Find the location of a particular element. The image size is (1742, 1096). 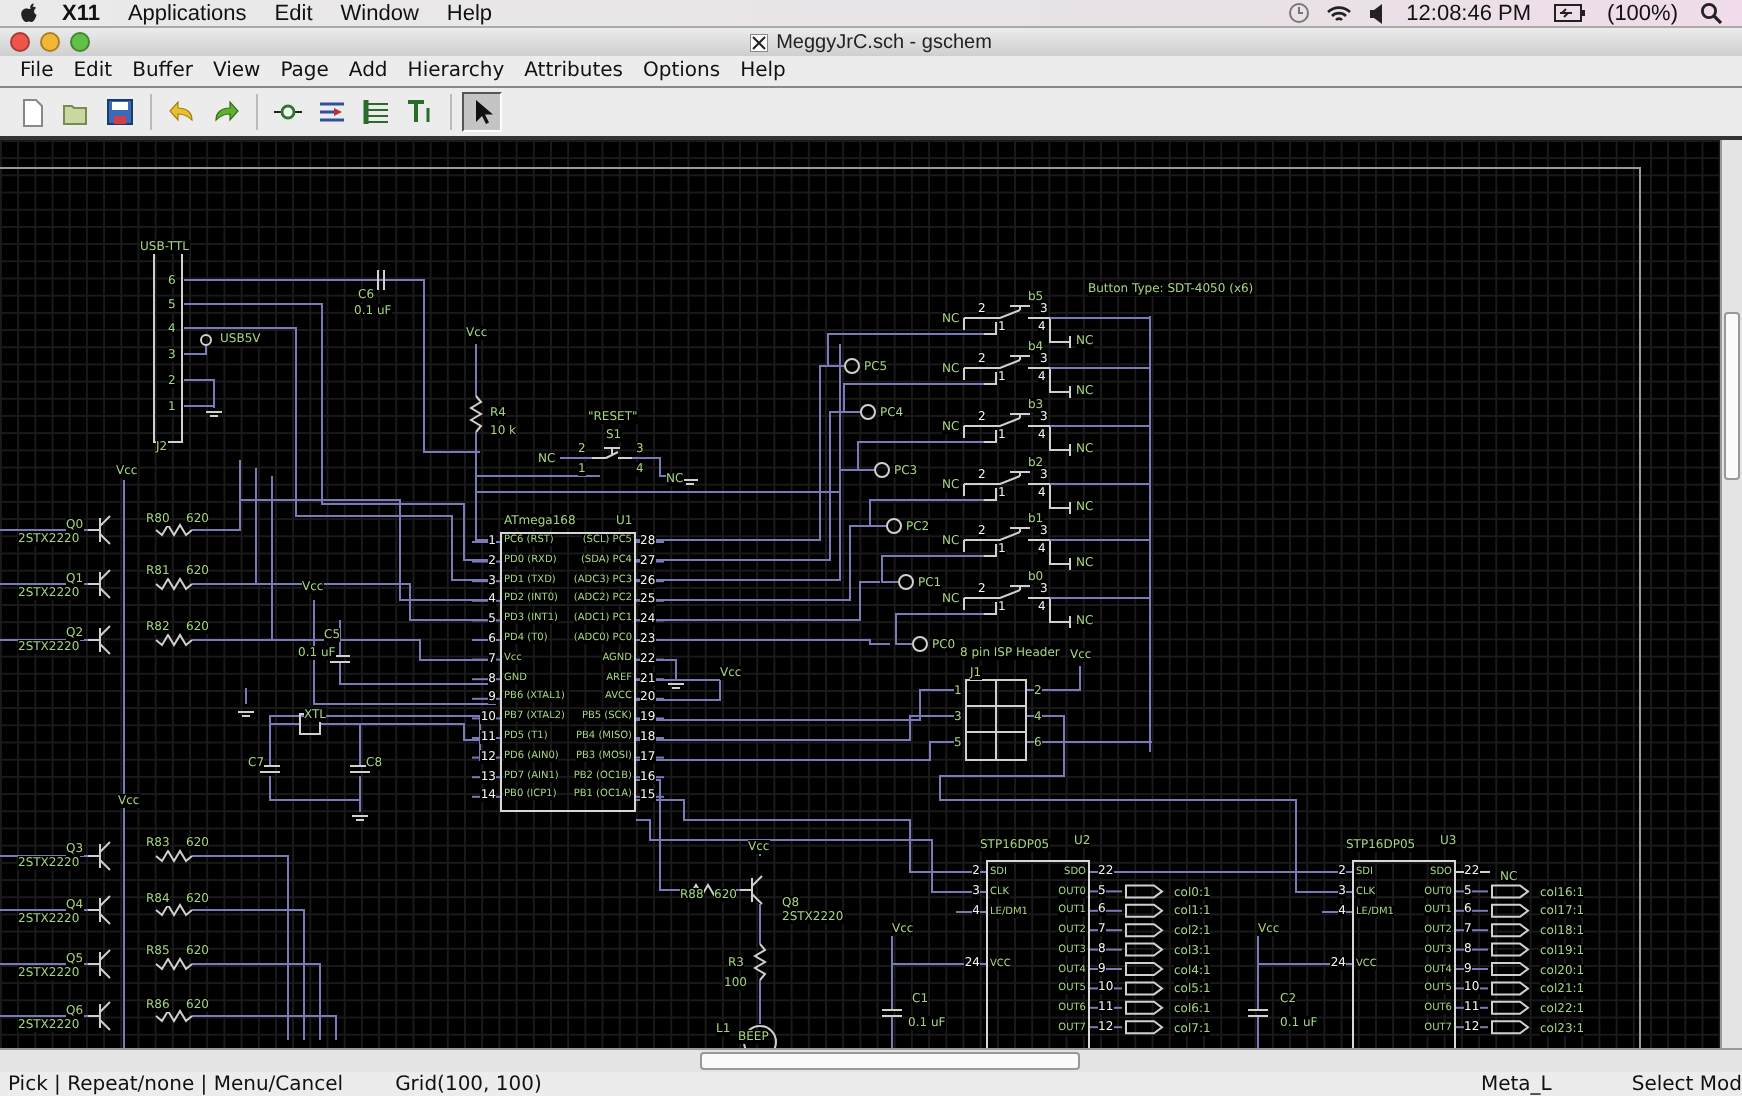

window-title: MeggyJrC.sch - gschem is located at coordinates (884, 42).